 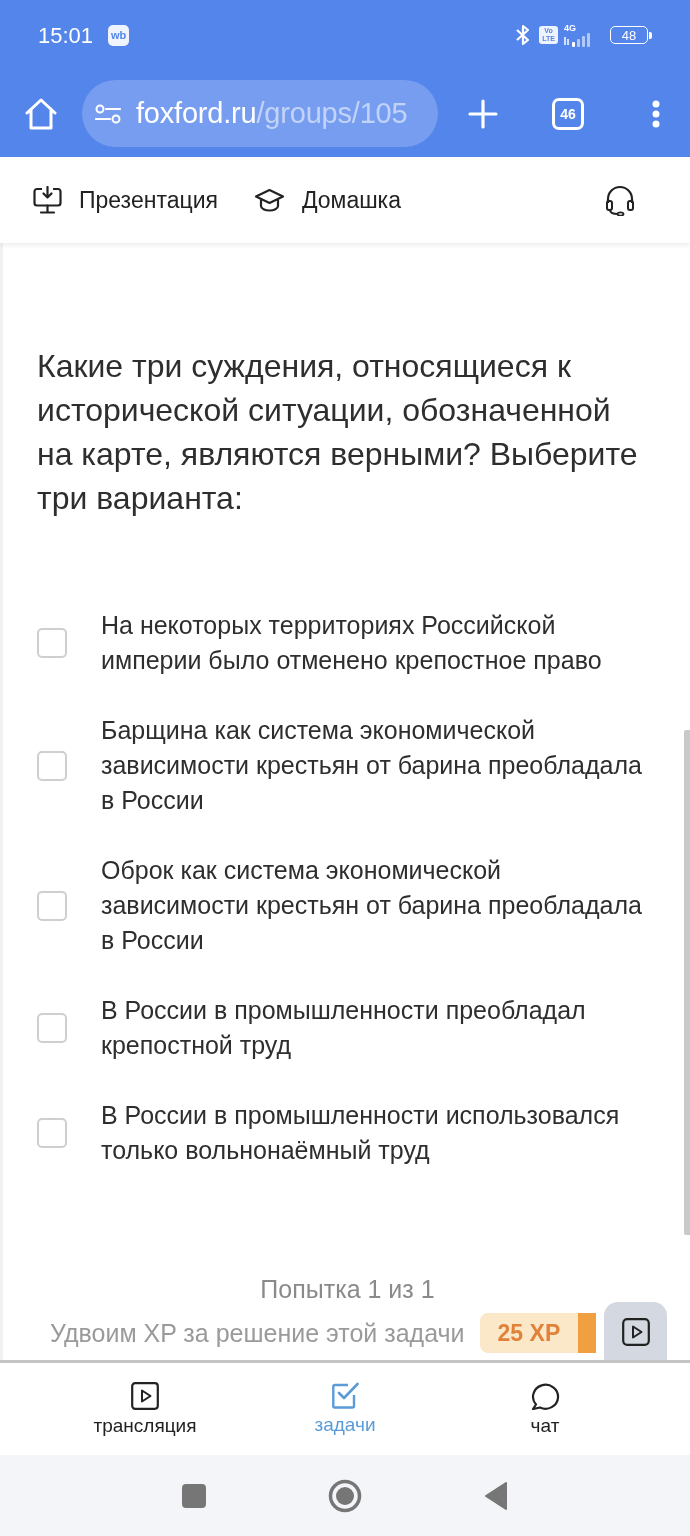 What do you see at coordinates (327, 200) in the screenshot?
I see `homework-button: Домашка` at bounding box center [327, 200].